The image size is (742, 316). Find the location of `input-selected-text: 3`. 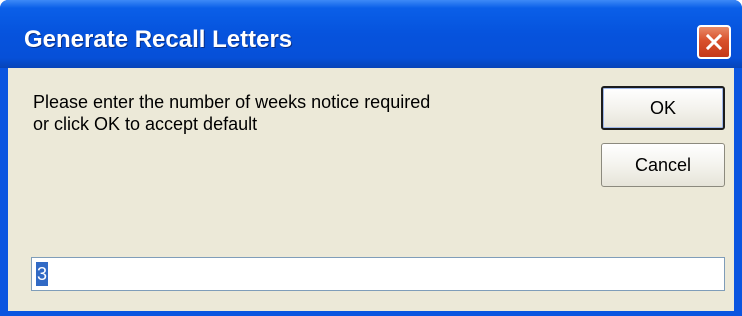

input-selected-text: 3 is located at coordinates (42, 274).